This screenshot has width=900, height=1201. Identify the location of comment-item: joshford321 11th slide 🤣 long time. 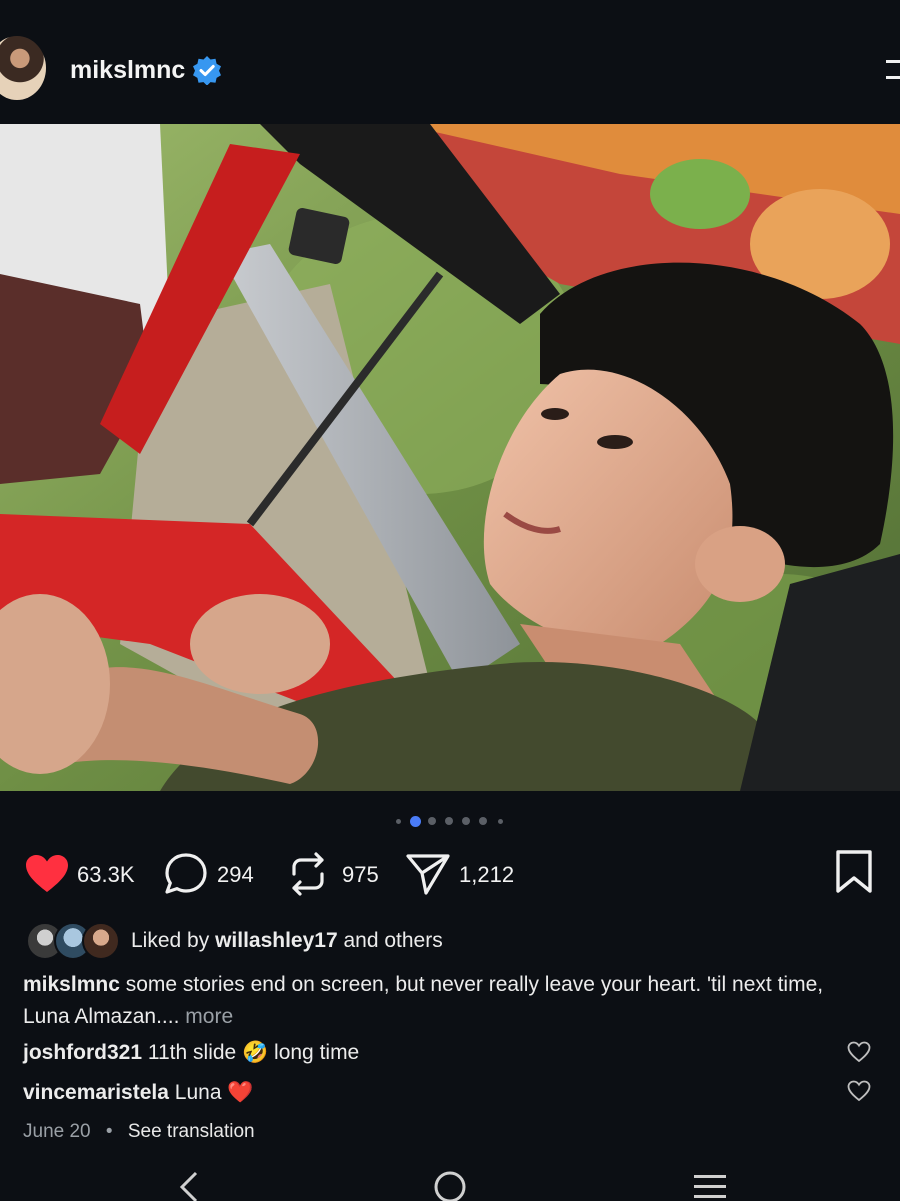
(191, 1053).